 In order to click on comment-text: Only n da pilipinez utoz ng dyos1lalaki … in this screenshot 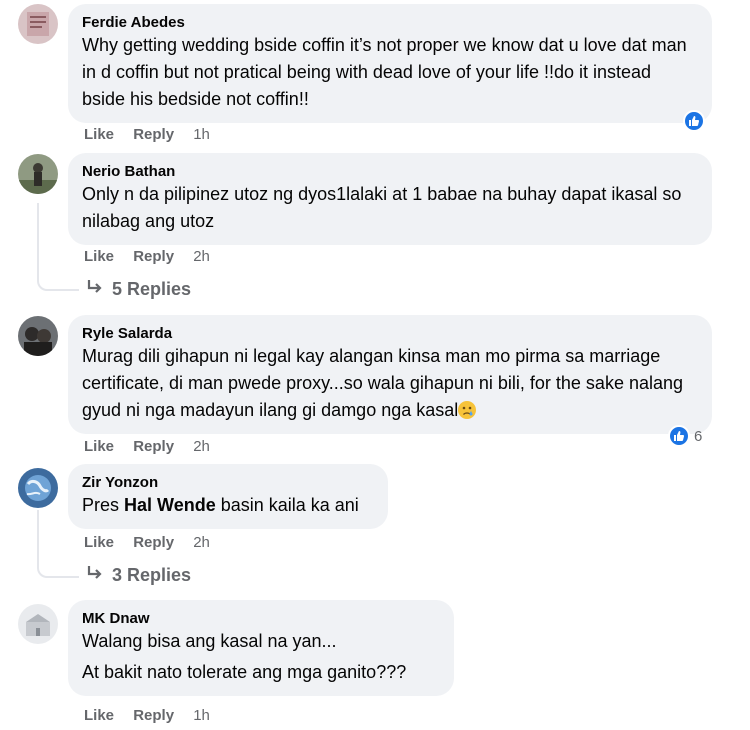, I will do `click(382, 207)`.